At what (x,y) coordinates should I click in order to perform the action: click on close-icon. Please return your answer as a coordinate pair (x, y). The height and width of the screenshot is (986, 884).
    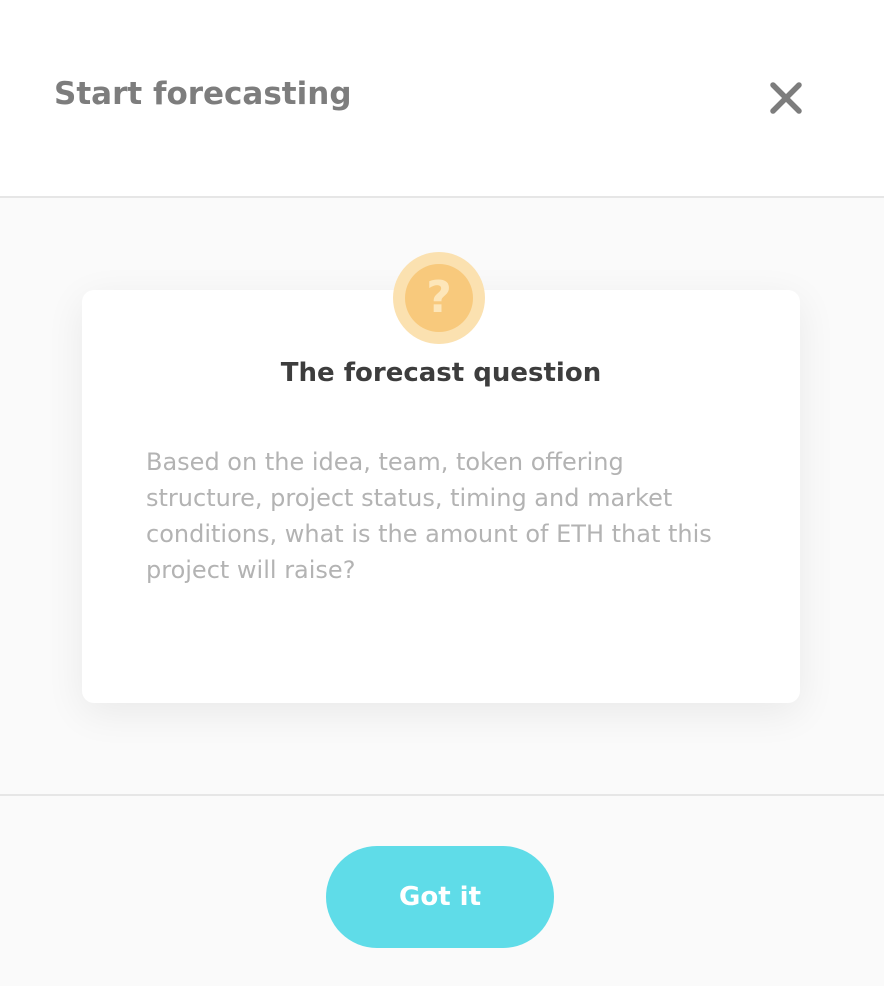
    Looking at the image, I should click on (786, 98).